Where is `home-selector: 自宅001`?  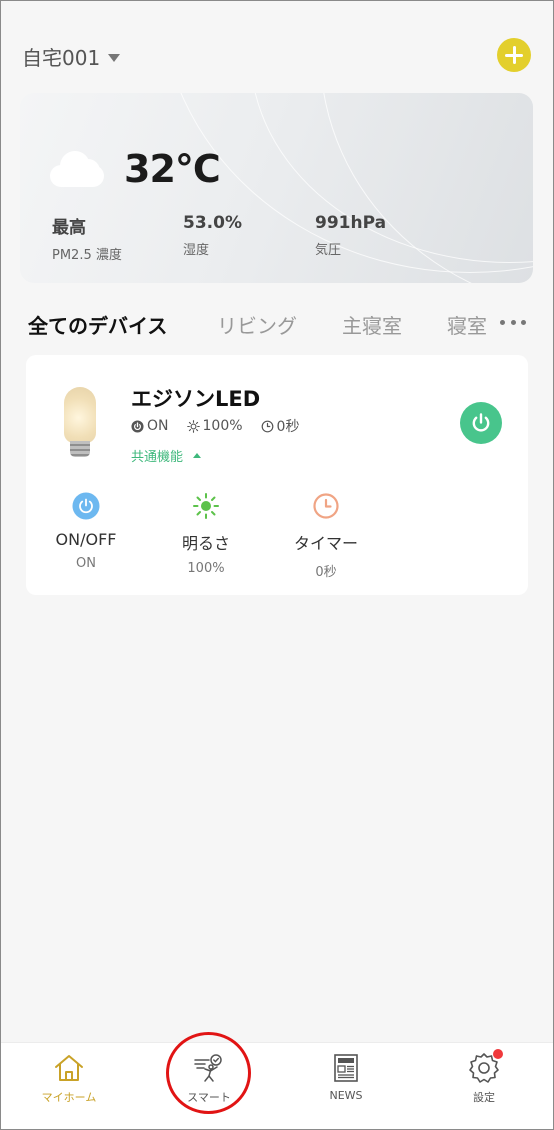 home-selector: 自宅001 is located at coordinates (71, 56).